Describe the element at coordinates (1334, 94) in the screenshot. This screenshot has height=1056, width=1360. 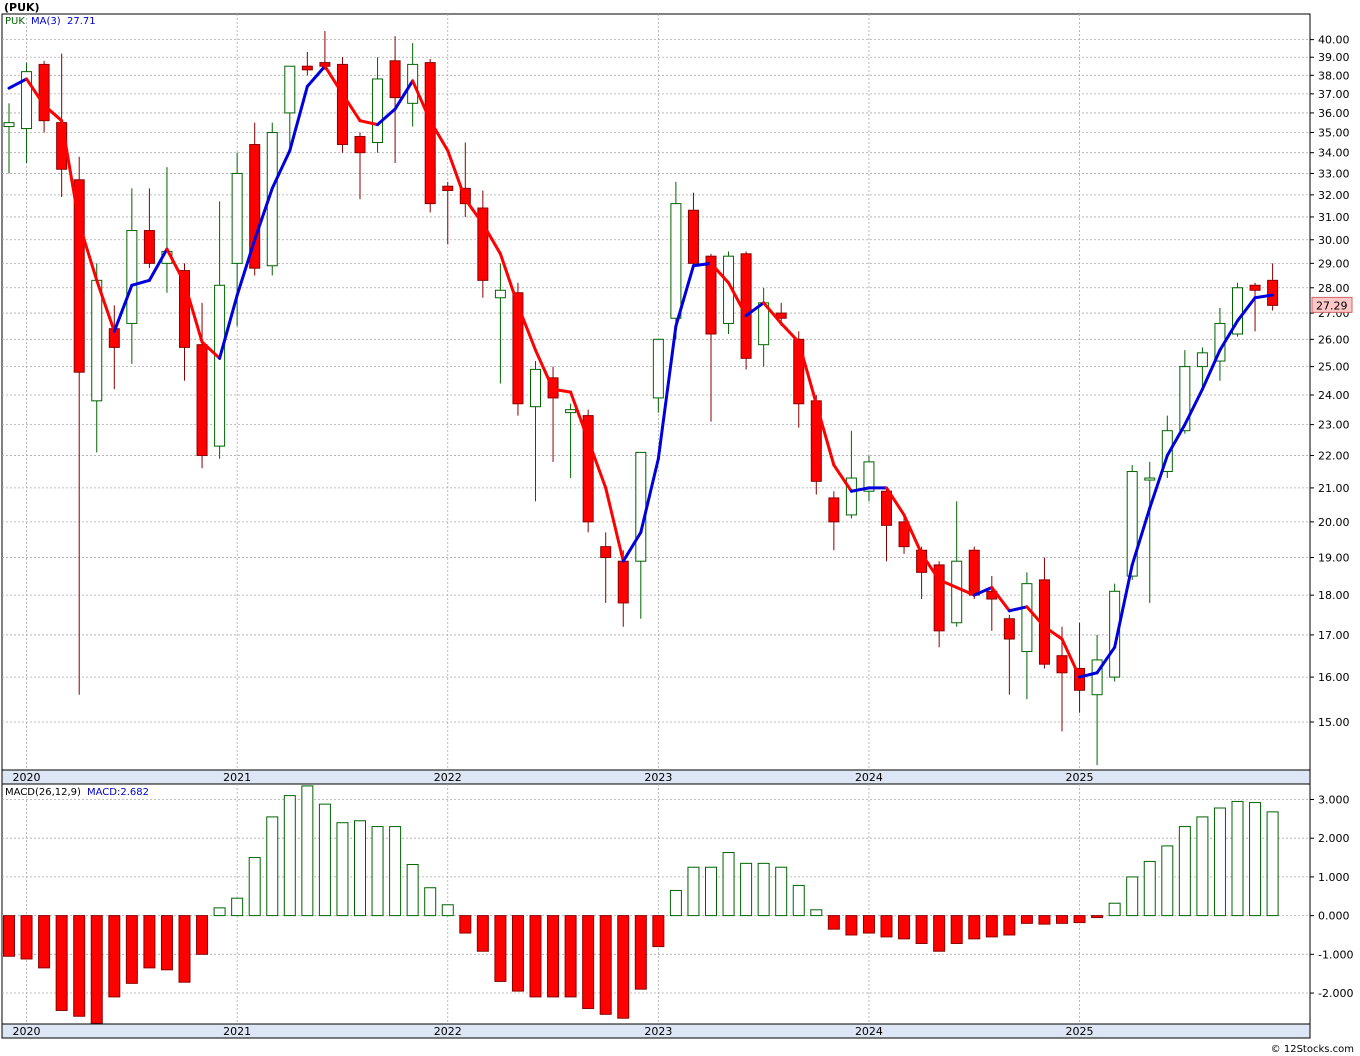
I see `price-y-tick-label: 37.00` at that location.